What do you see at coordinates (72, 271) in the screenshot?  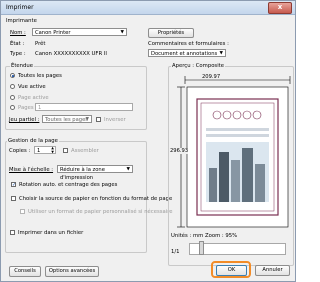 I see `advanced-button: Options avancées` at bounding box center [72, 271].